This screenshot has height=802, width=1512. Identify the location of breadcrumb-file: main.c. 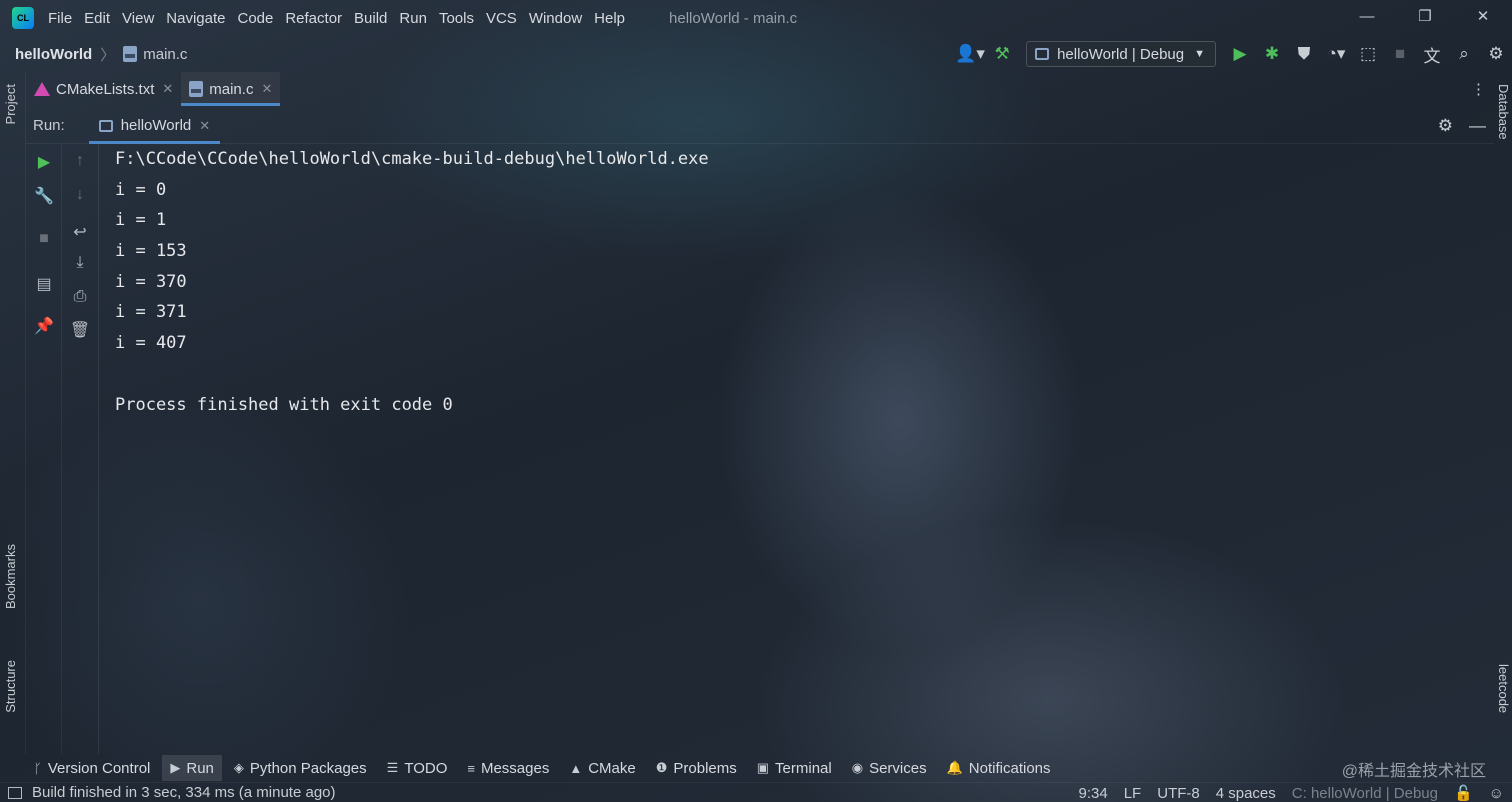
(165, 54).